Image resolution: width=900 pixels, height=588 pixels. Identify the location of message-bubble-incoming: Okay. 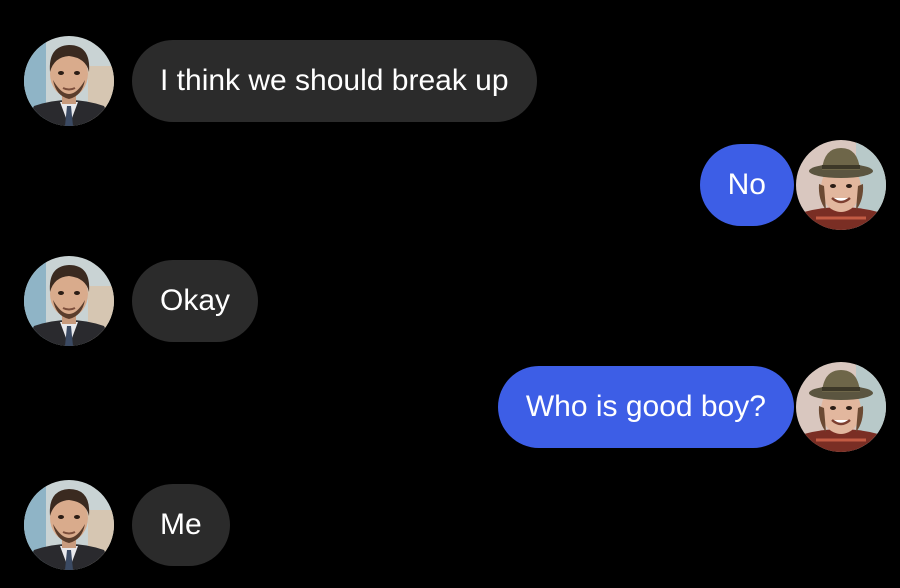
(195, 301).